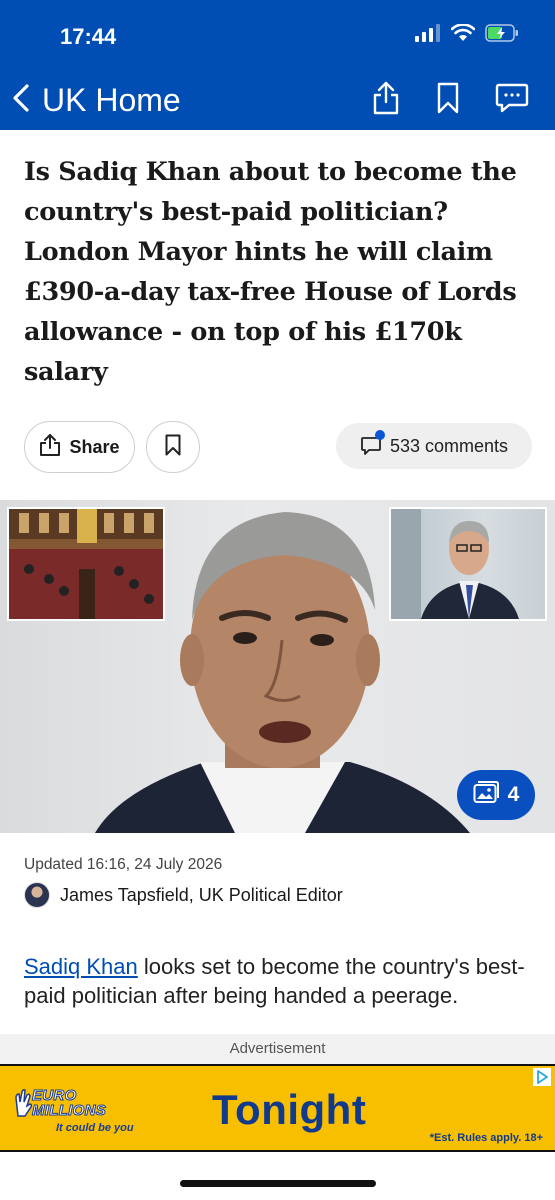 The width and height of the screenshot is (555, 1200). Describe the element at coordinates (468, 564) in the screenshot. I see `thumbnail-politician` at that location.